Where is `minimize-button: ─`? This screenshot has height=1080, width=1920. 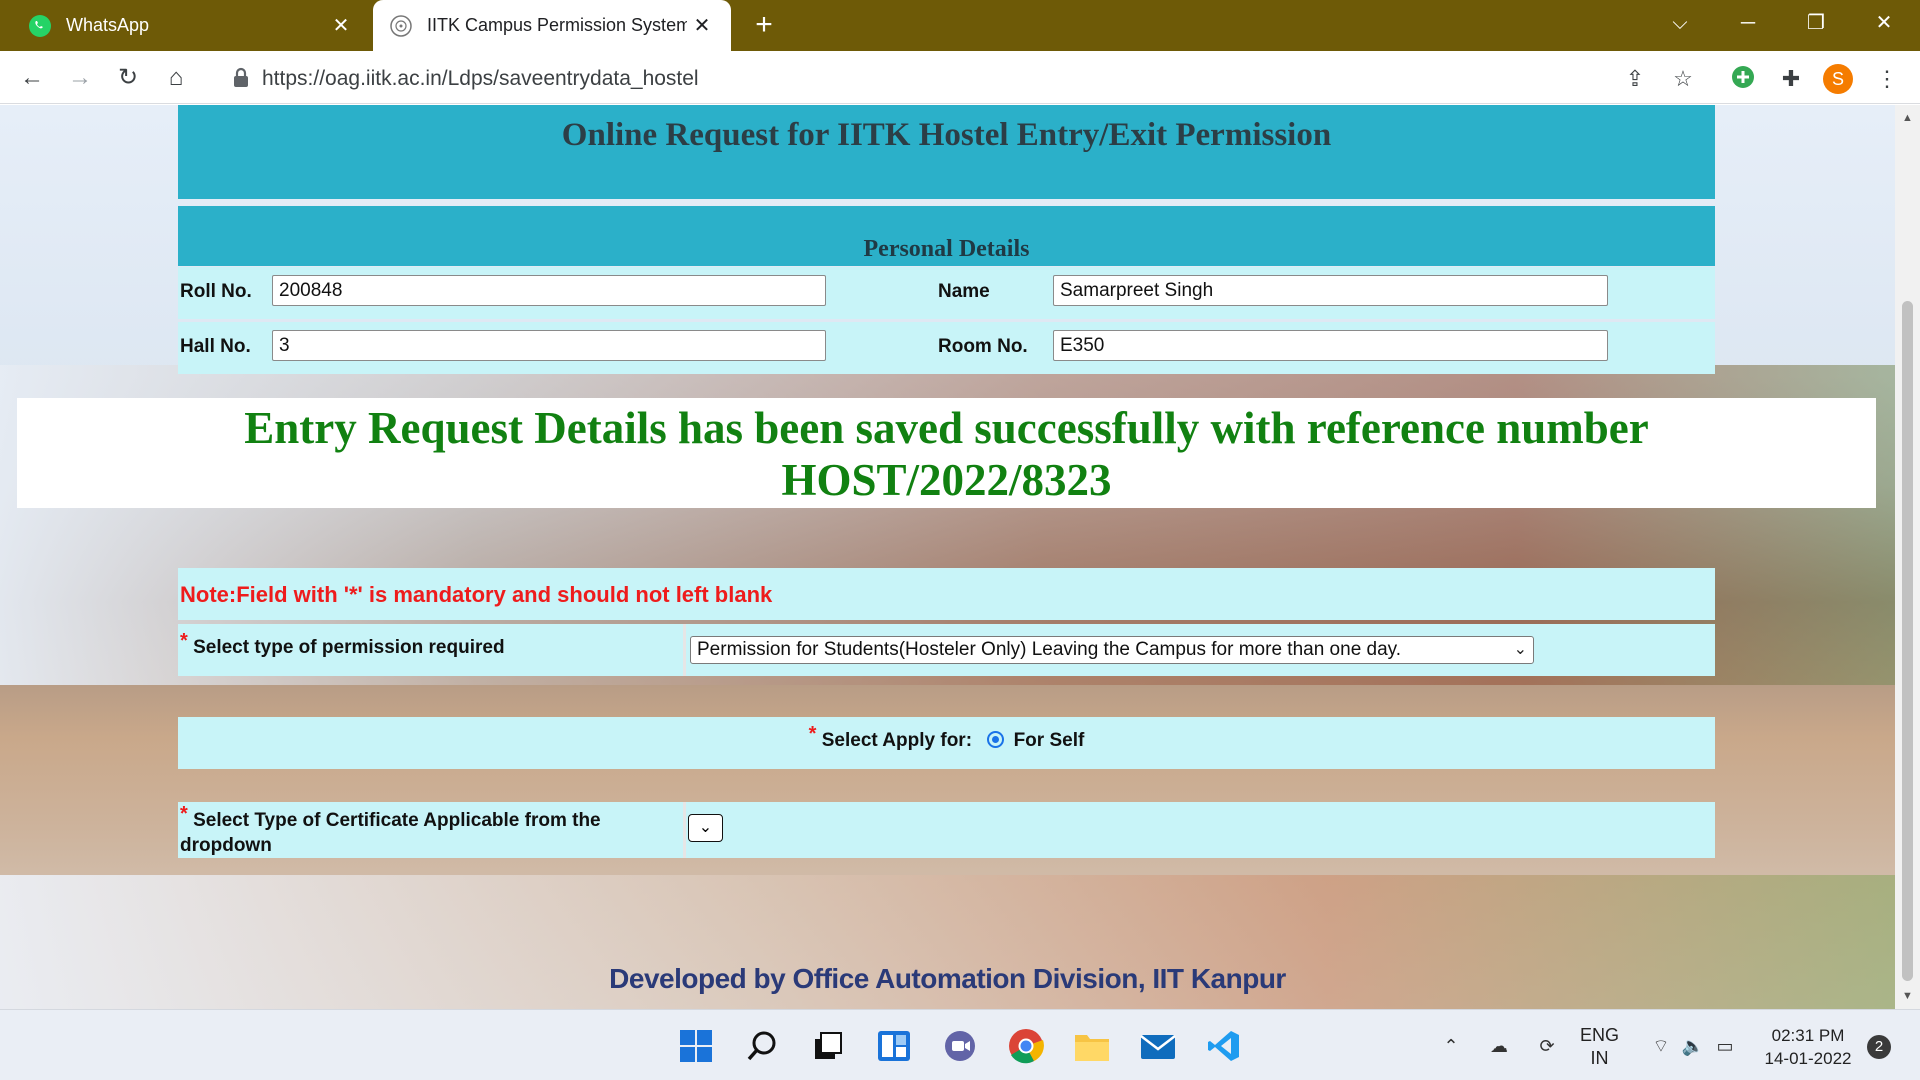
minimize-button: ─ is located at coordinates (1748, 23).